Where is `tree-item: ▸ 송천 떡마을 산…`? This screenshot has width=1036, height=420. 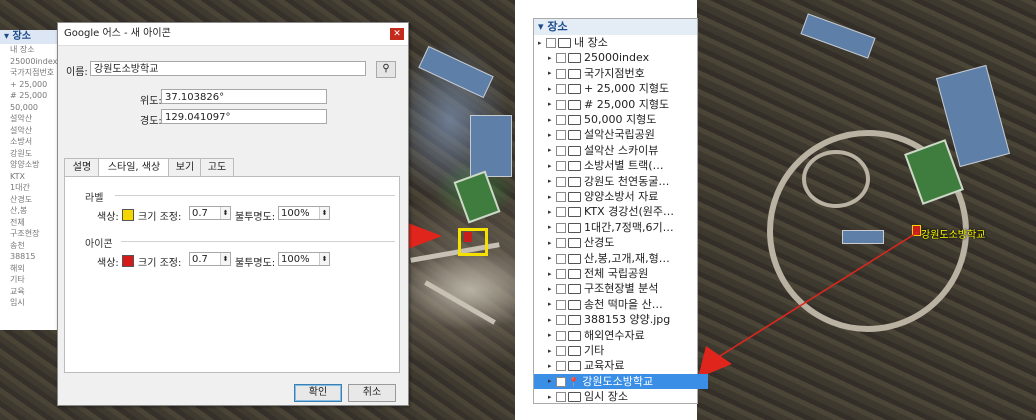
tree-item: ▸ 송천 떡마을 산… is located at coordinates (621, 304).